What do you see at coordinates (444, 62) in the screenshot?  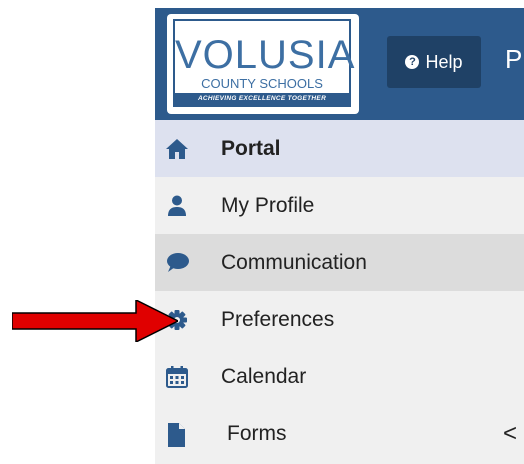 I see `help-label: Help` at bounding box center [444, 62].